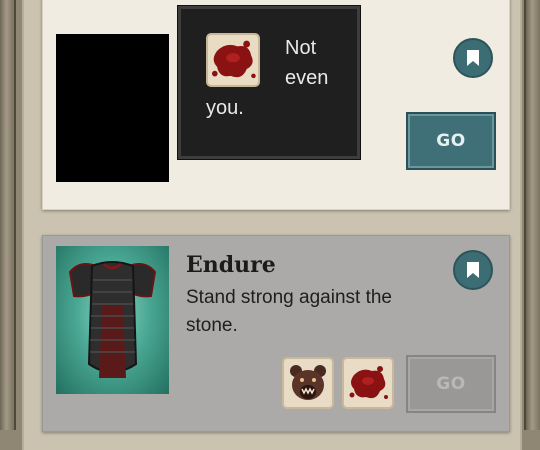  Describe the element at coordinates (112, 108) in the screenshot. I see `quest-thumbnail` at that location.